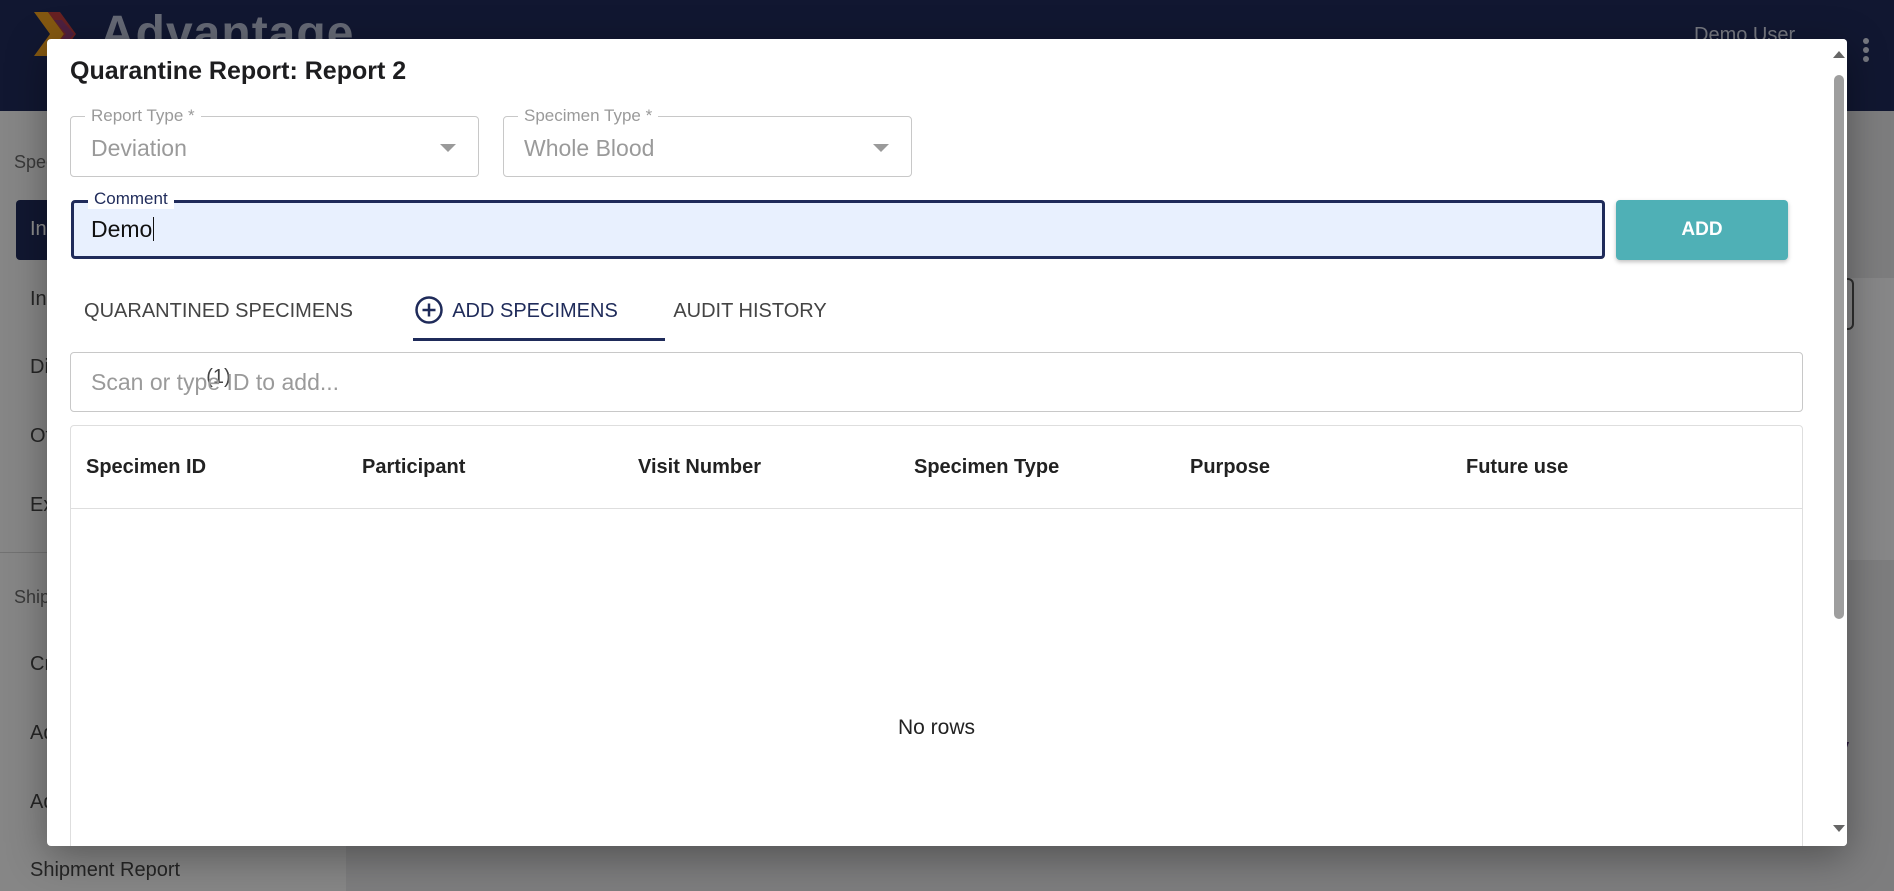  I want to click on column-header-specimen-id: Specimen ID, so click(146, 467).